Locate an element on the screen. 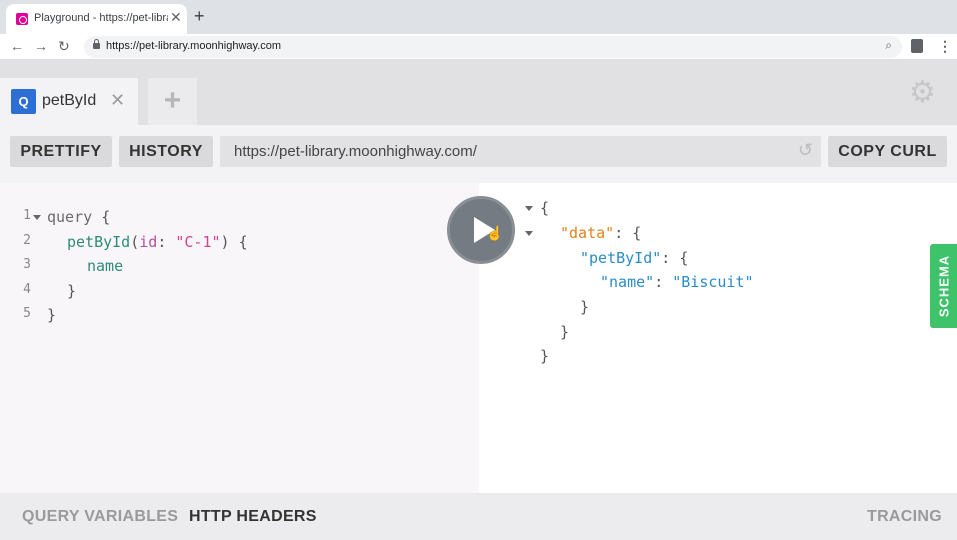  endpoint-url-text: https://pet-library.moonhighway.com/ is located at coordinates (355, 151).